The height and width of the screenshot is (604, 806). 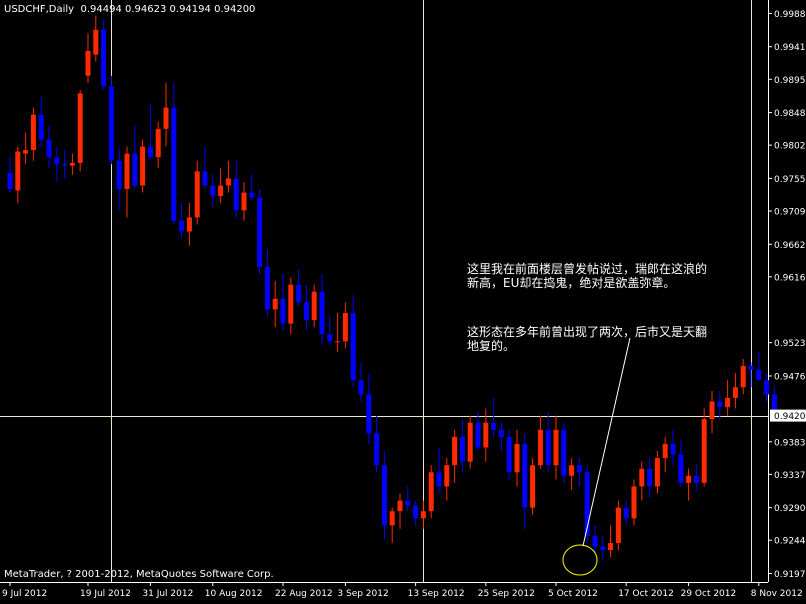 What do you see at coordinates (790, 417) in the screenshot?
I see `current-price-label: 0.94200` at bounding box center [790, 417].